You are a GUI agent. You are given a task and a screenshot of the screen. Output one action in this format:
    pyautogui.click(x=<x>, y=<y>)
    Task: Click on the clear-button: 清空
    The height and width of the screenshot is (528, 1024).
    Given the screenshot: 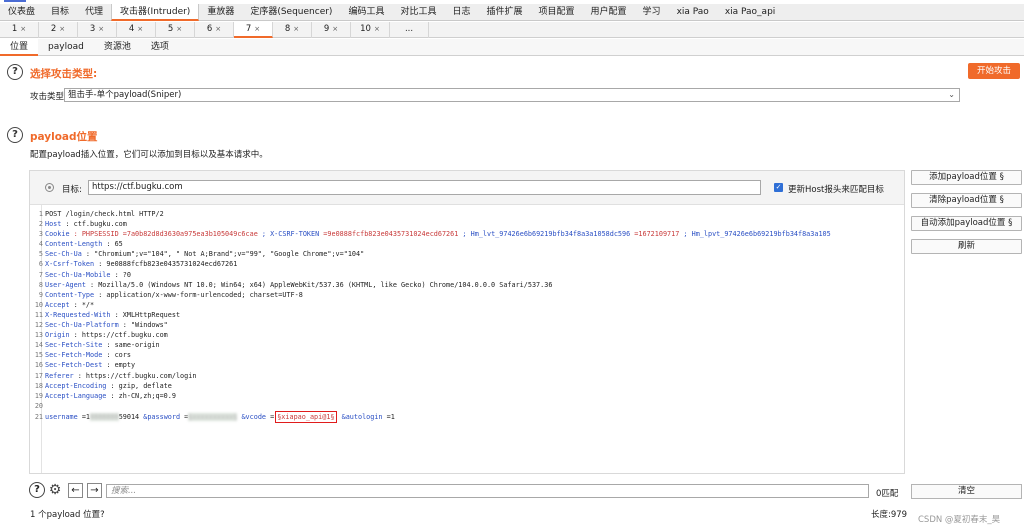 What is the action you would take?
    pyautogui.click(x=966, y=491)
    